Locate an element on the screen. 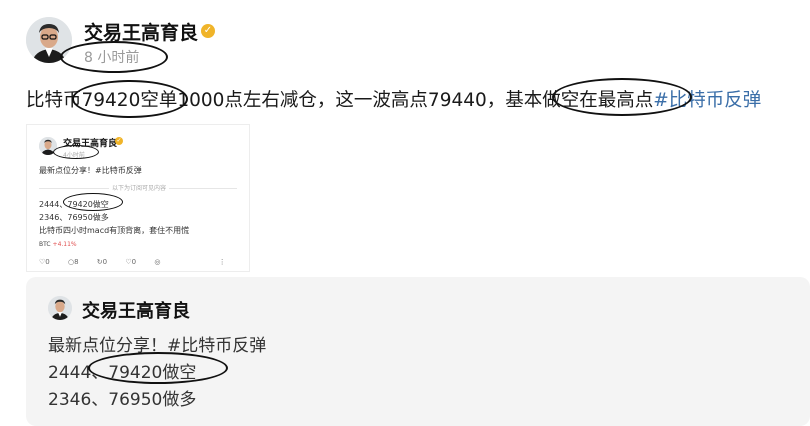 The image size is (810, 426). post-hashtag-link: #比特币反弹 is located at coordinates (707, 100).